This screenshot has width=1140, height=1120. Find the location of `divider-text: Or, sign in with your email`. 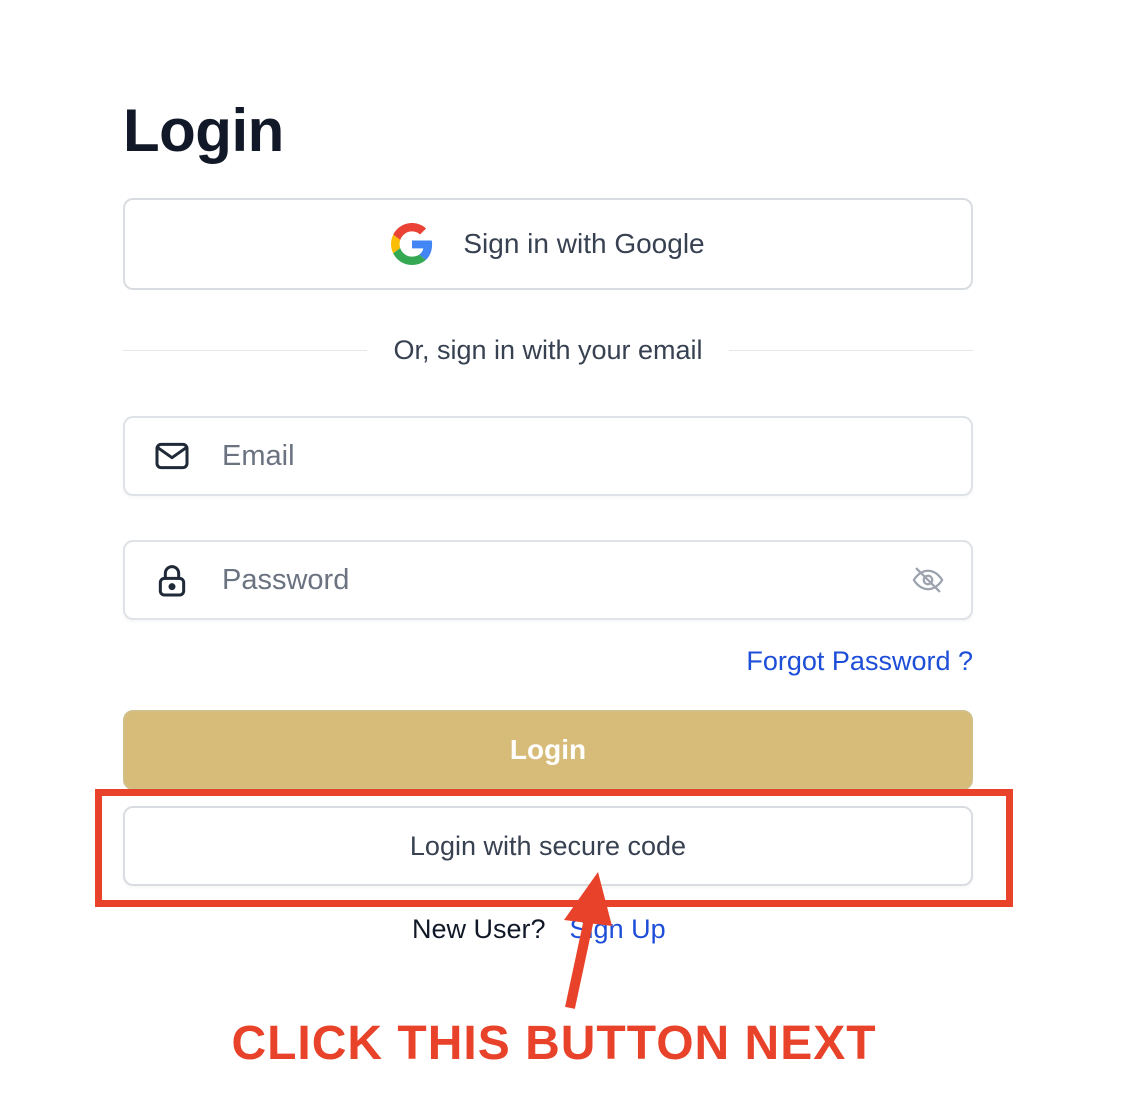

divider-text: Or, sign in with your email is located at coordinates (548, 349).